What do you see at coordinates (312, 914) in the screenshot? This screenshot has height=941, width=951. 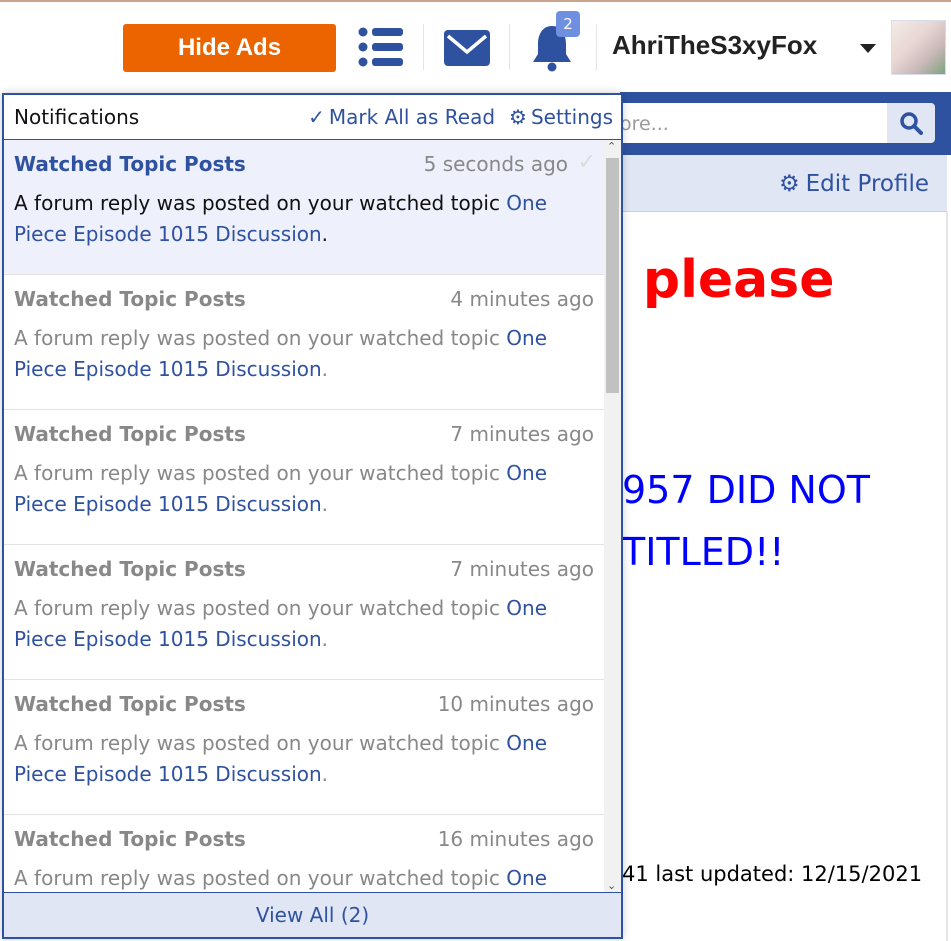 I see `view-all-button: View All (2)` at bounding box center [312, 914].